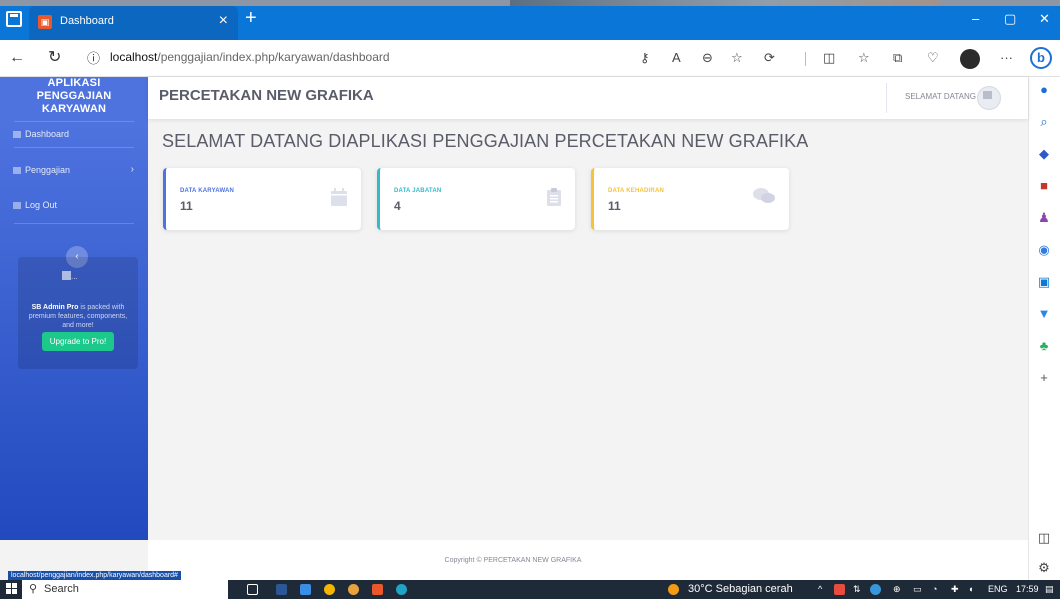 The width and height of the screenshot is (1060, 599). What do you see at coordinates (17, 170) in the screenshot?
I see `folder-icon` at bounding box center [17, 170].